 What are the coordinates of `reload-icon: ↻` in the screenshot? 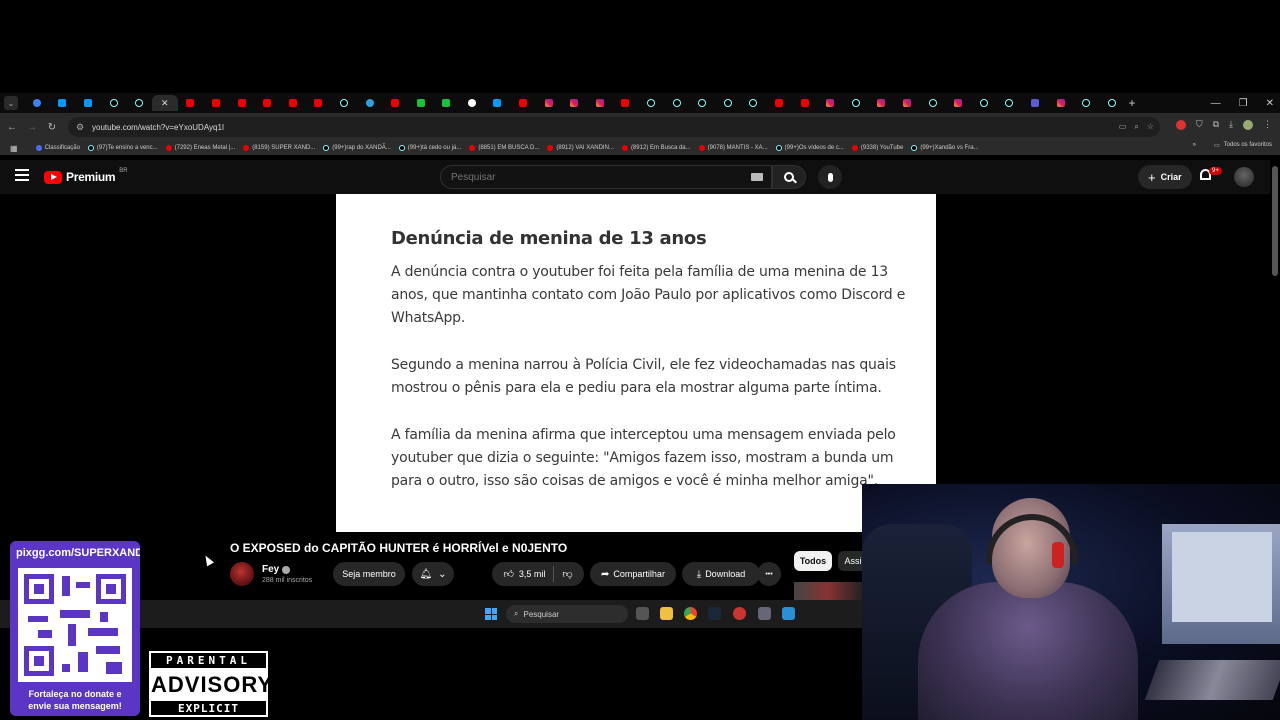 It's located at (52, 127).